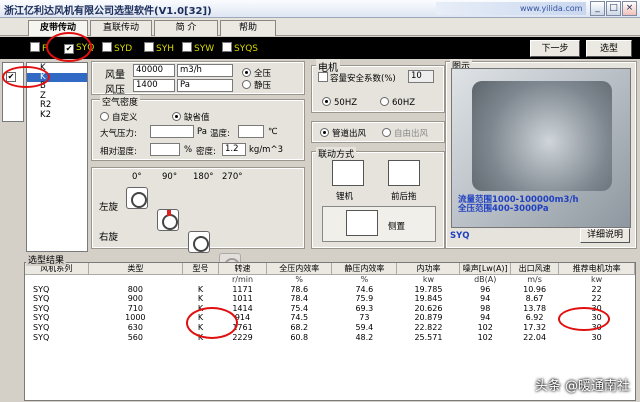 The width and height of the screenshot is (640, 402). I want to click on table-cell: 94, so click(485, 299).